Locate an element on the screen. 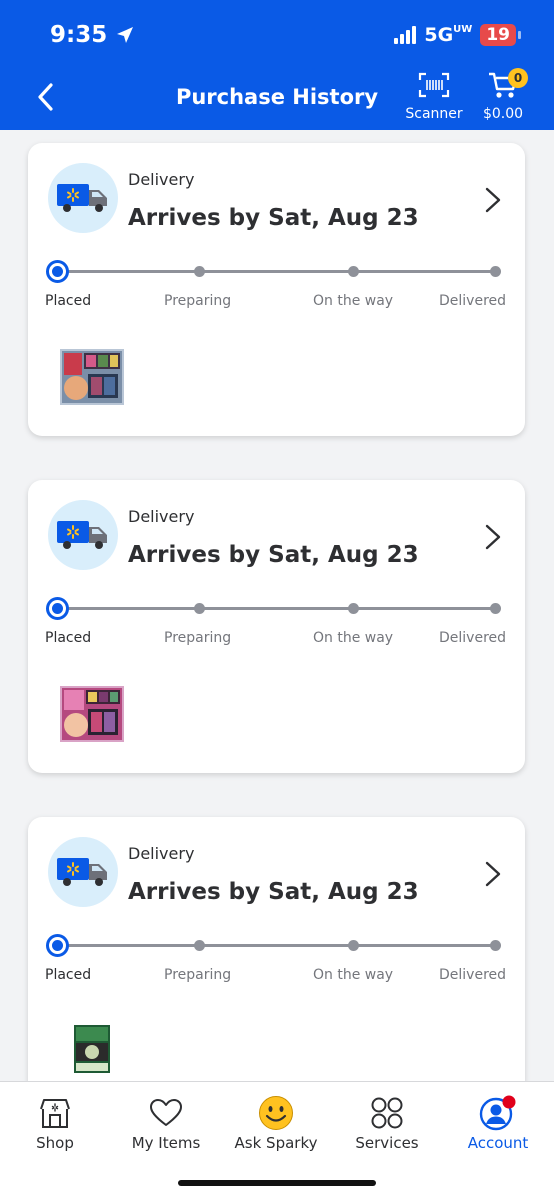  cart-total: $0.00 is located at coordinates (503, 114).